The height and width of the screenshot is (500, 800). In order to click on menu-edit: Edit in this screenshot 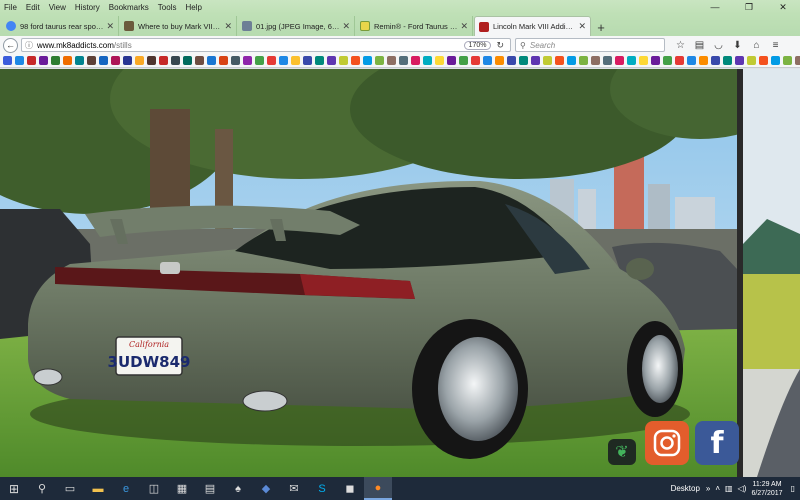, I will do `click(33, 7)`.